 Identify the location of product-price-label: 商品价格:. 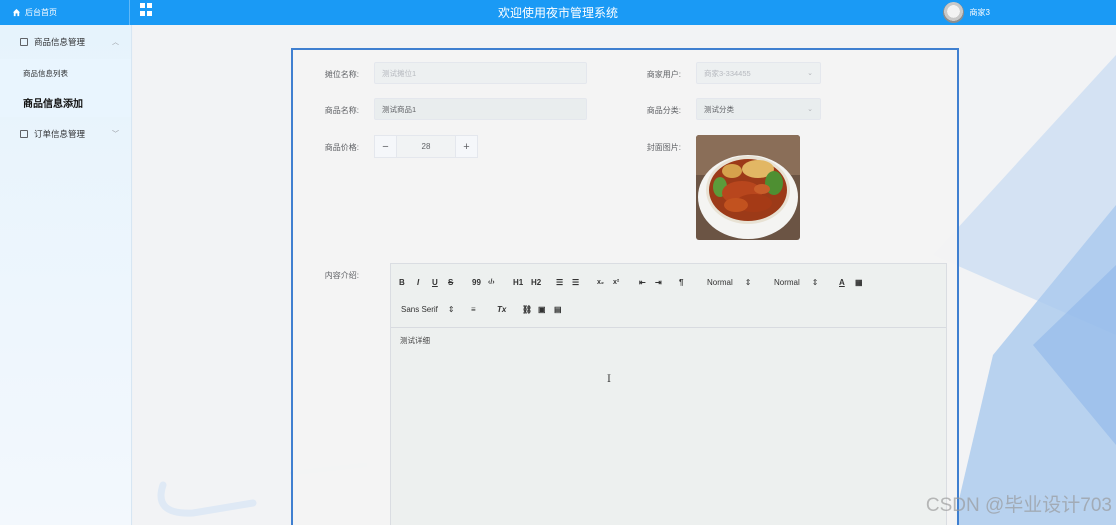
(341, 147).